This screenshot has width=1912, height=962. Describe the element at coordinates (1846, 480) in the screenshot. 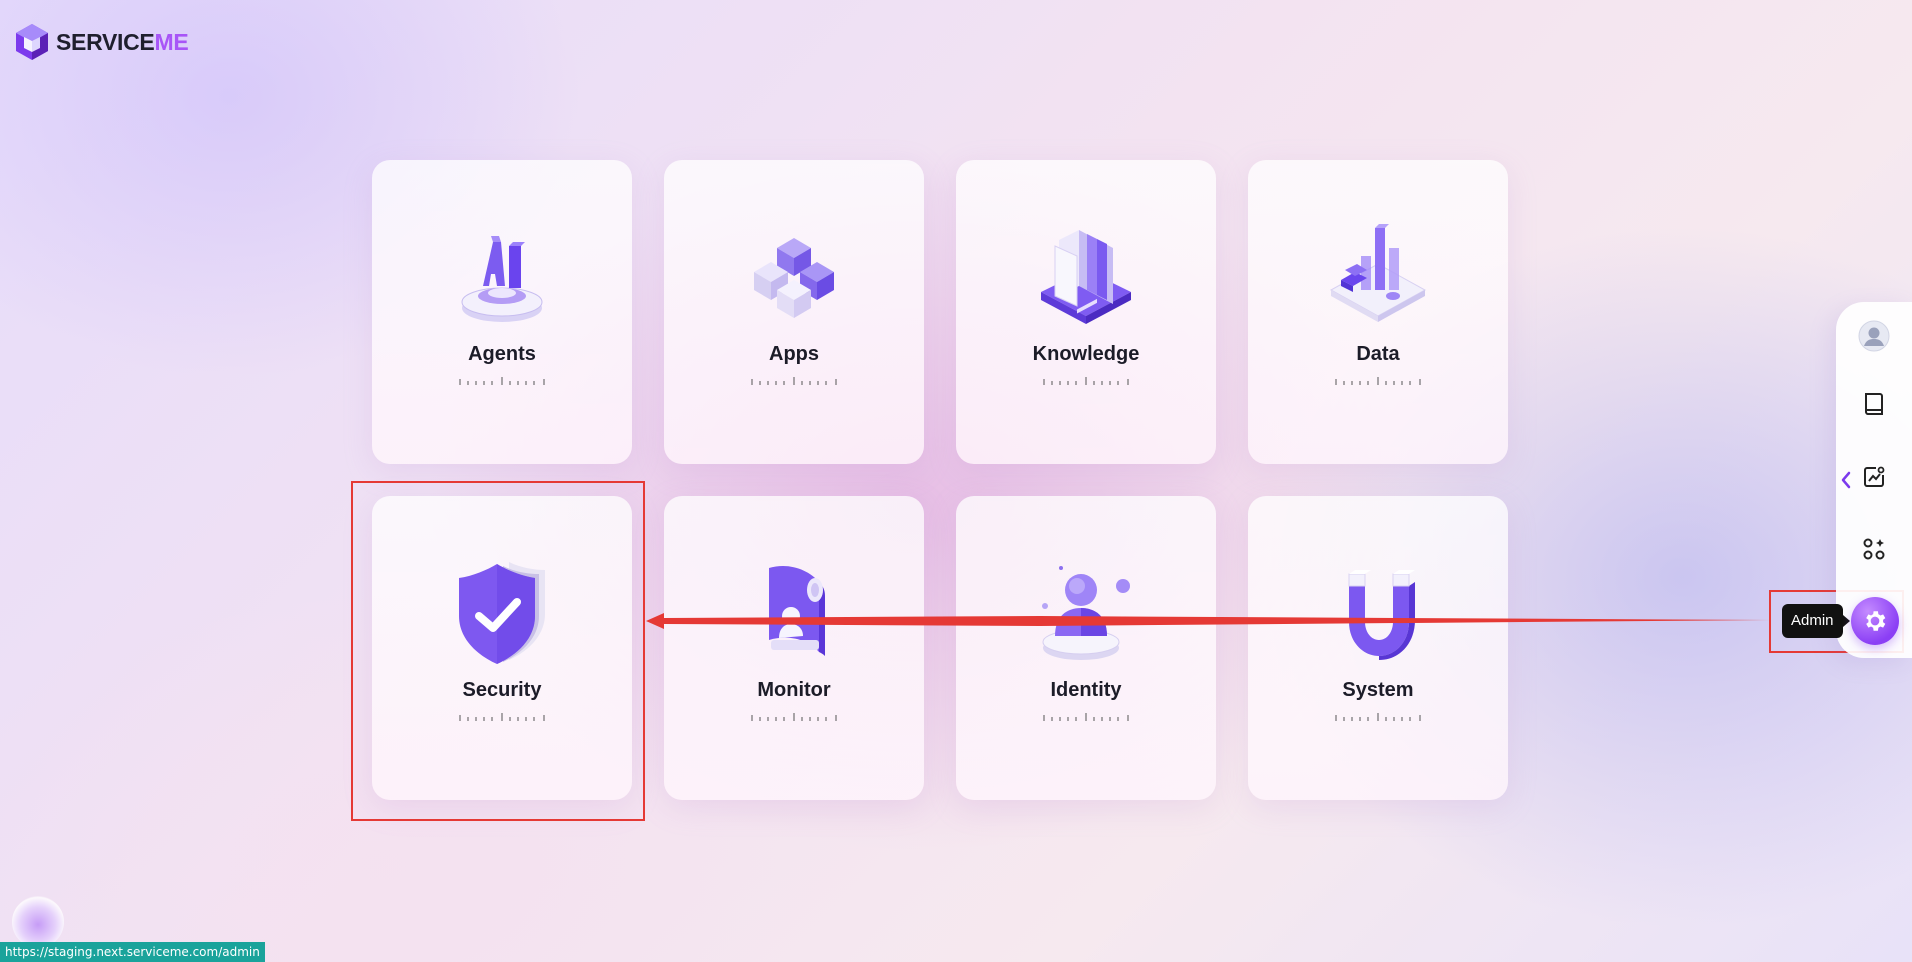

I see `collapse-chevron-icon` at that location.